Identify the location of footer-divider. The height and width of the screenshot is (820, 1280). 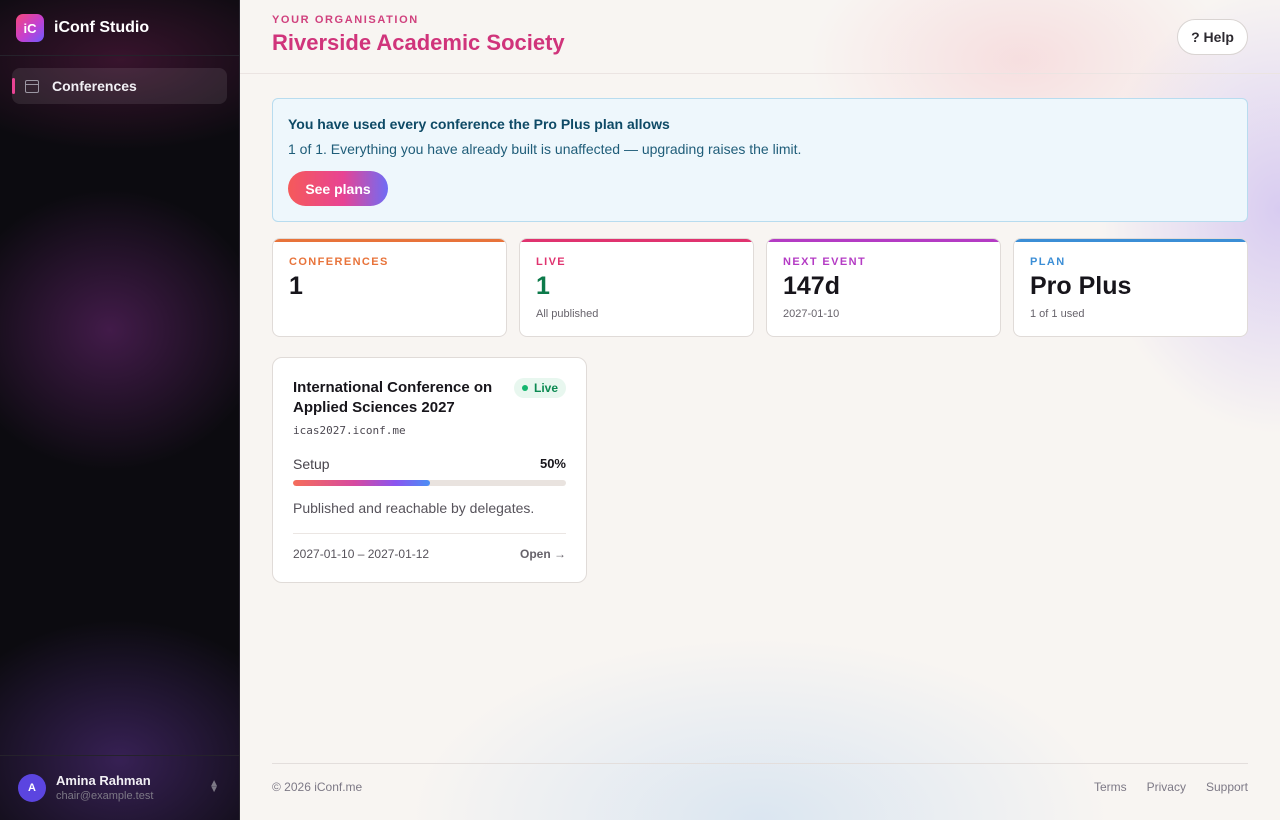
(760, 763).